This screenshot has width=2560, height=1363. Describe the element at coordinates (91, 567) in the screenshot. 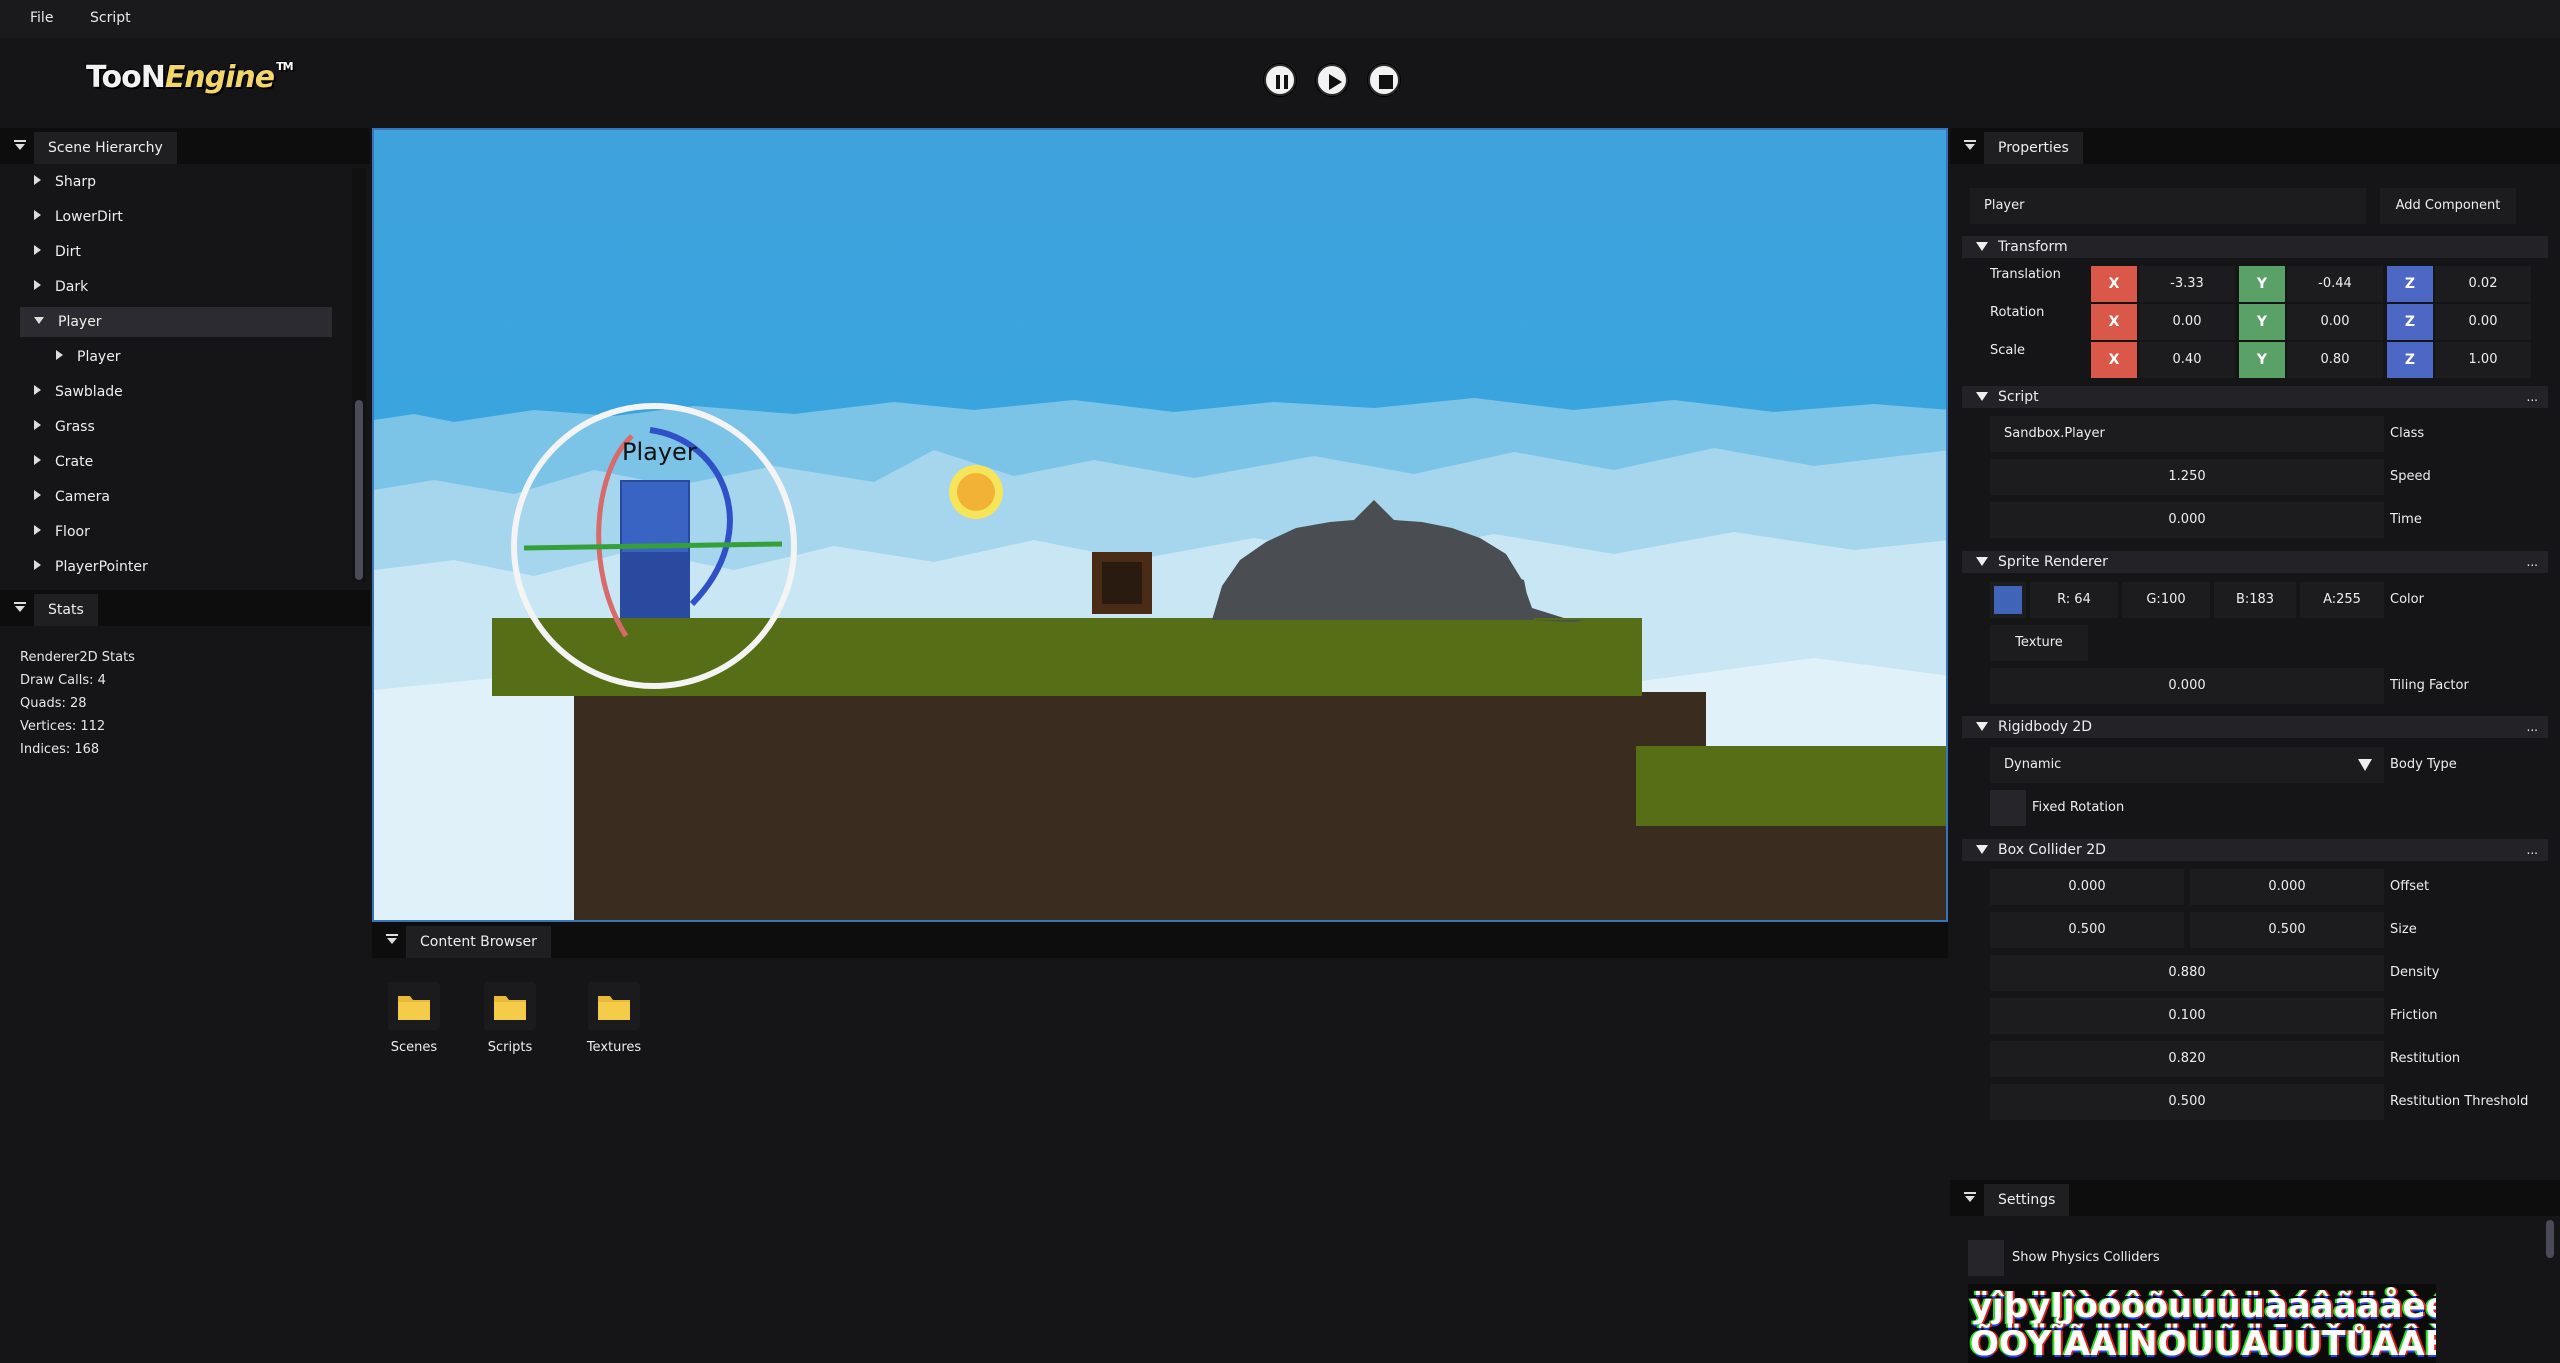

I see `hierarchy-item: PlayerPointer` at that location.